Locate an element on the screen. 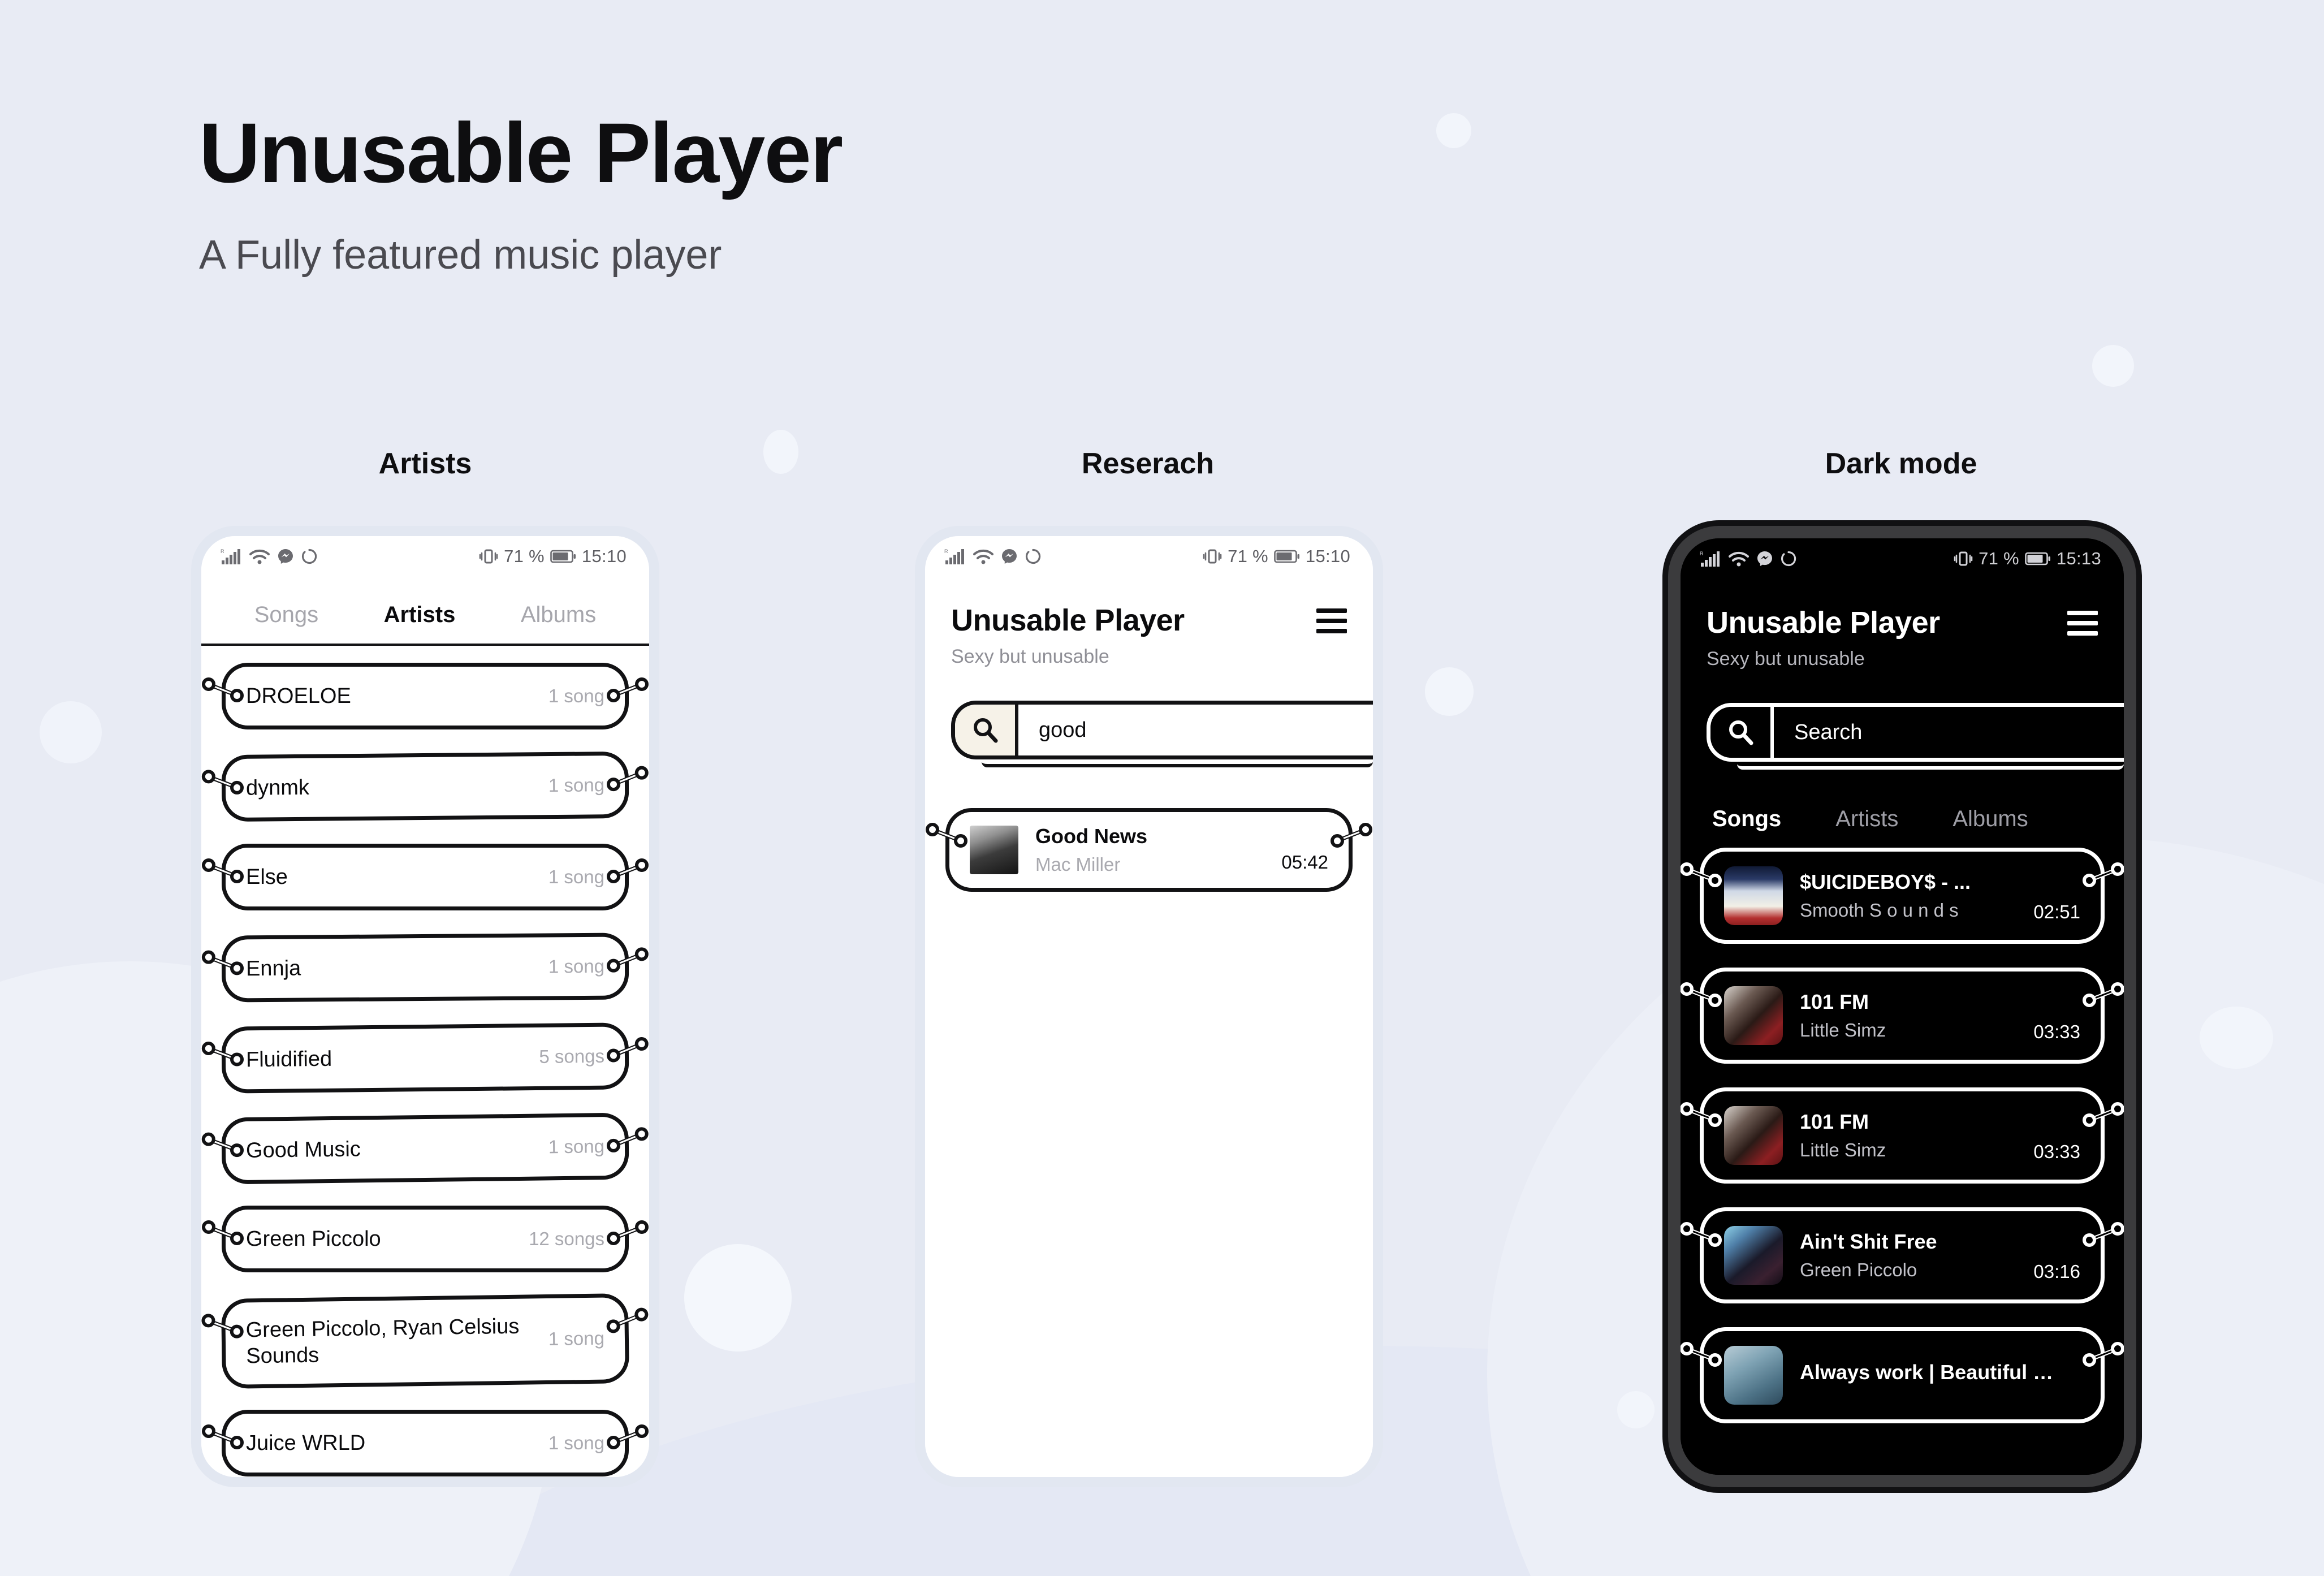 The image size is (2324, 1576). artist-name: Green Piccolo is located at coordinates (314, 1239).